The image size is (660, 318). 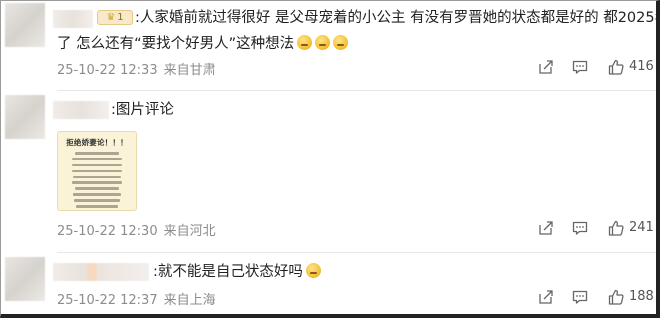 I want to click on like-count: 188, so click(x=641, y=296).